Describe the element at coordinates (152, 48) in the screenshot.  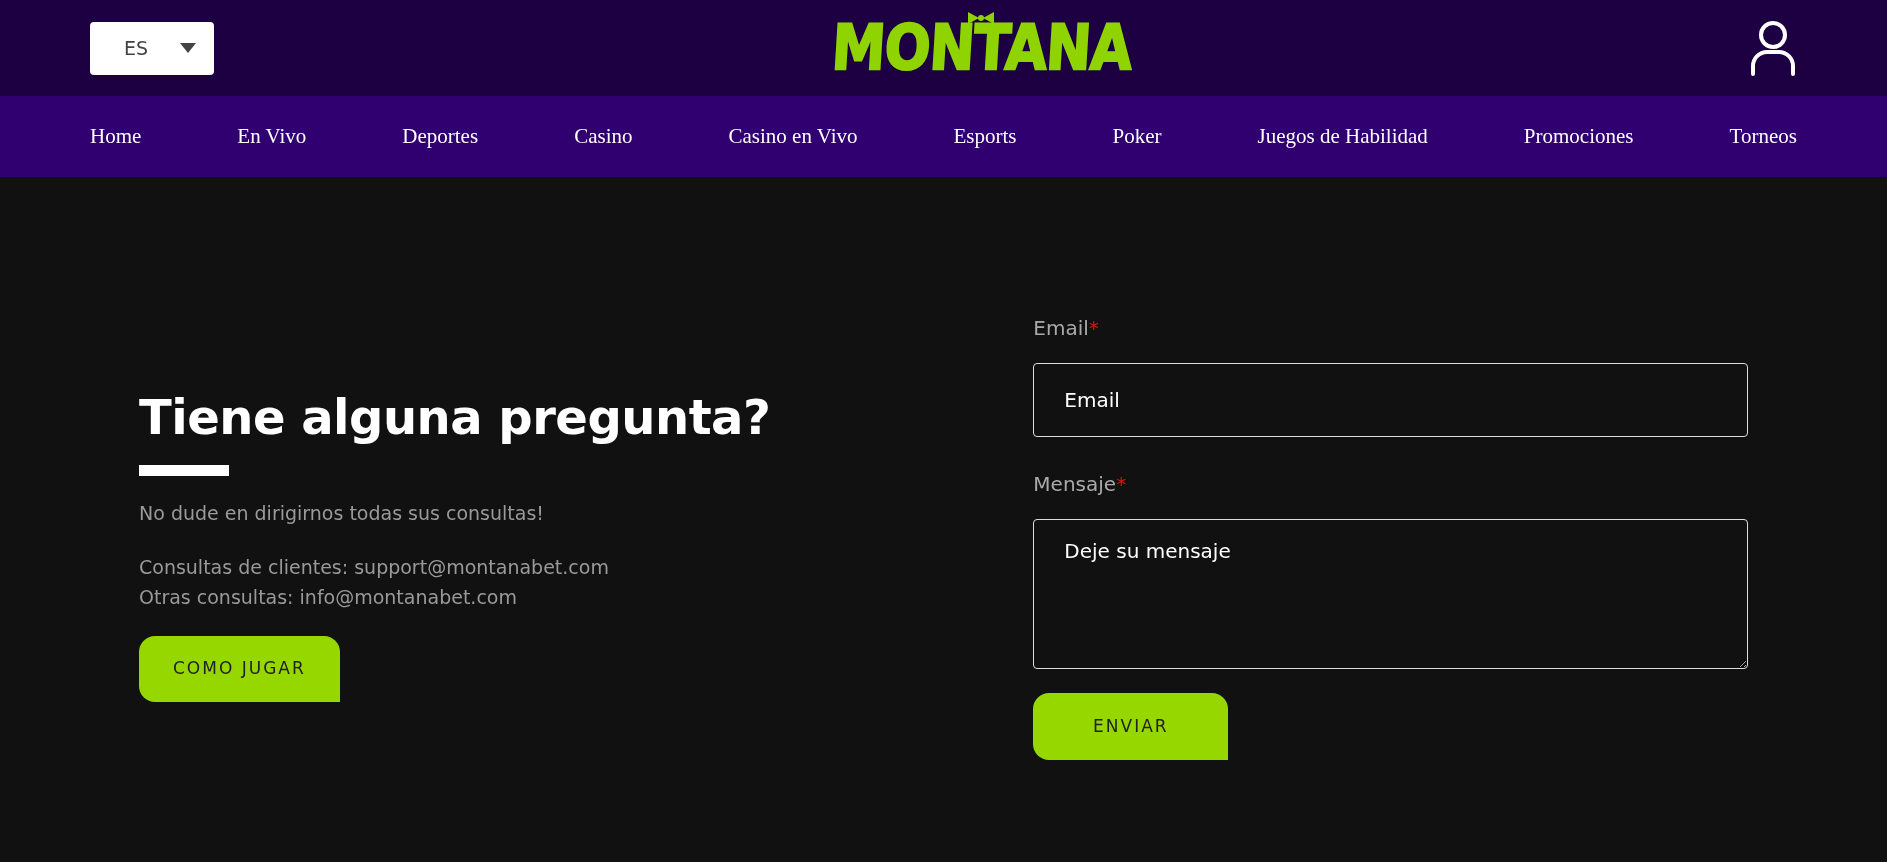
I see `language-select: ES` at that location.